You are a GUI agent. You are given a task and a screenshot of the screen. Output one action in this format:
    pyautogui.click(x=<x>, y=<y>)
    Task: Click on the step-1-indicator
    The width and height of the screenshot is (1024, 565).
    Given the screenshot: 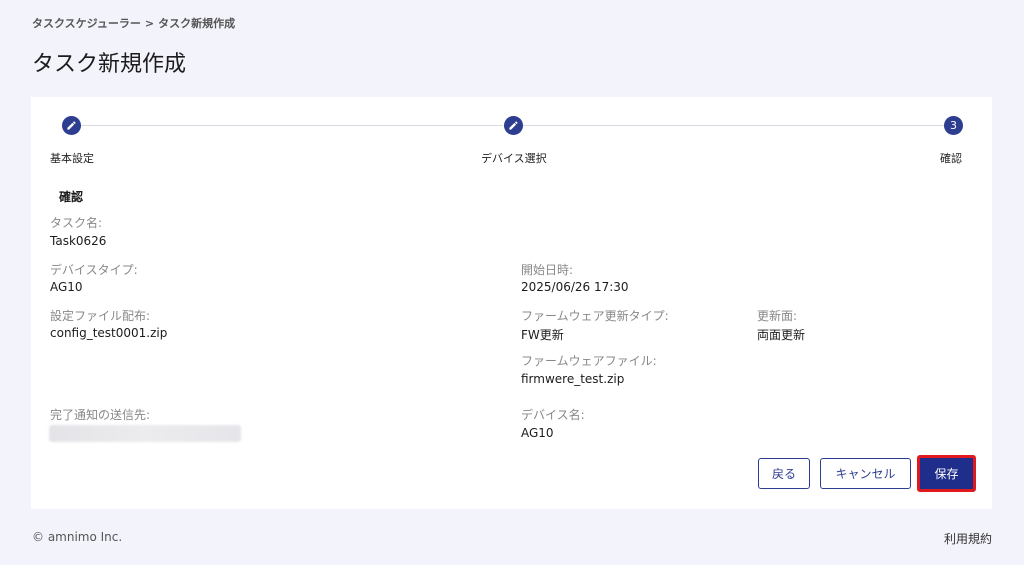 What is the action you would take?
    pyautogui.click(x=71, y=125)
    